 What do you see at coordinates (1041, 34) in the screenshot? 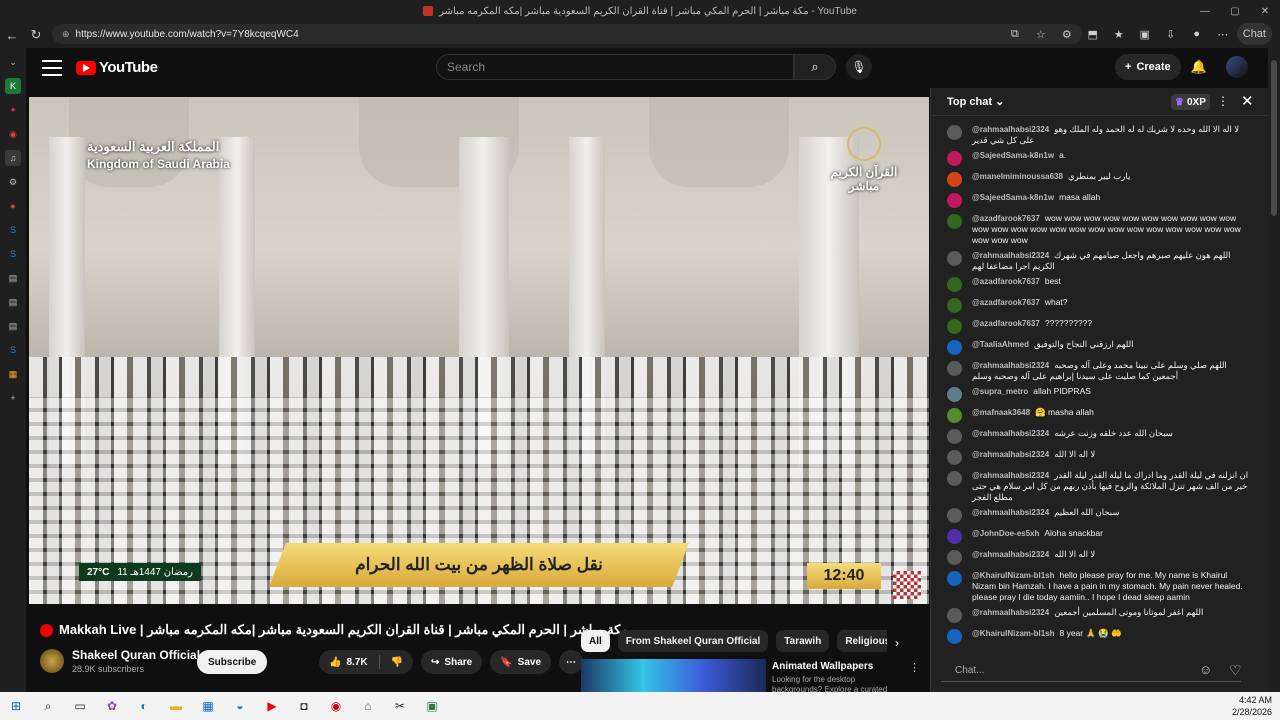
I see `bookmark-star-icon: ☆` at bounding box center [1041, 34].